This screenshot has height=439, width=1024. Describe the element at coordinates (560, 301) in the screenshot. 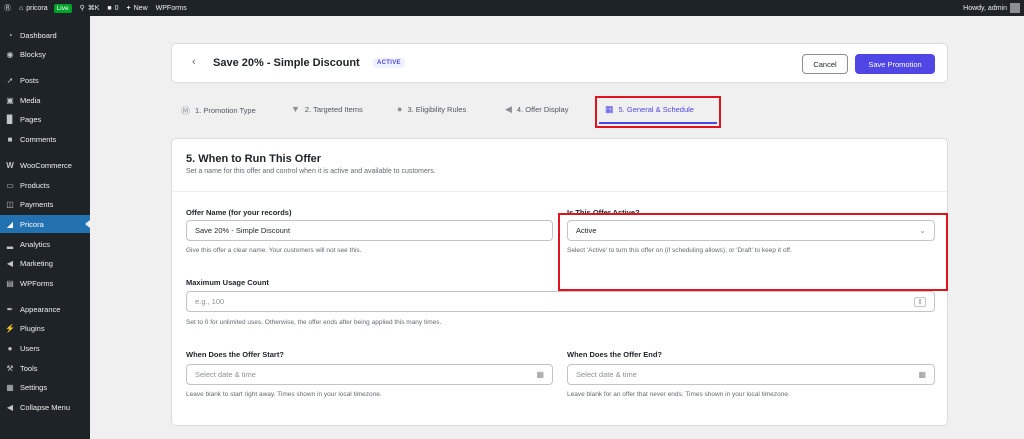

I see `max-usage-input: e.g., 100 ⇕` at that location.